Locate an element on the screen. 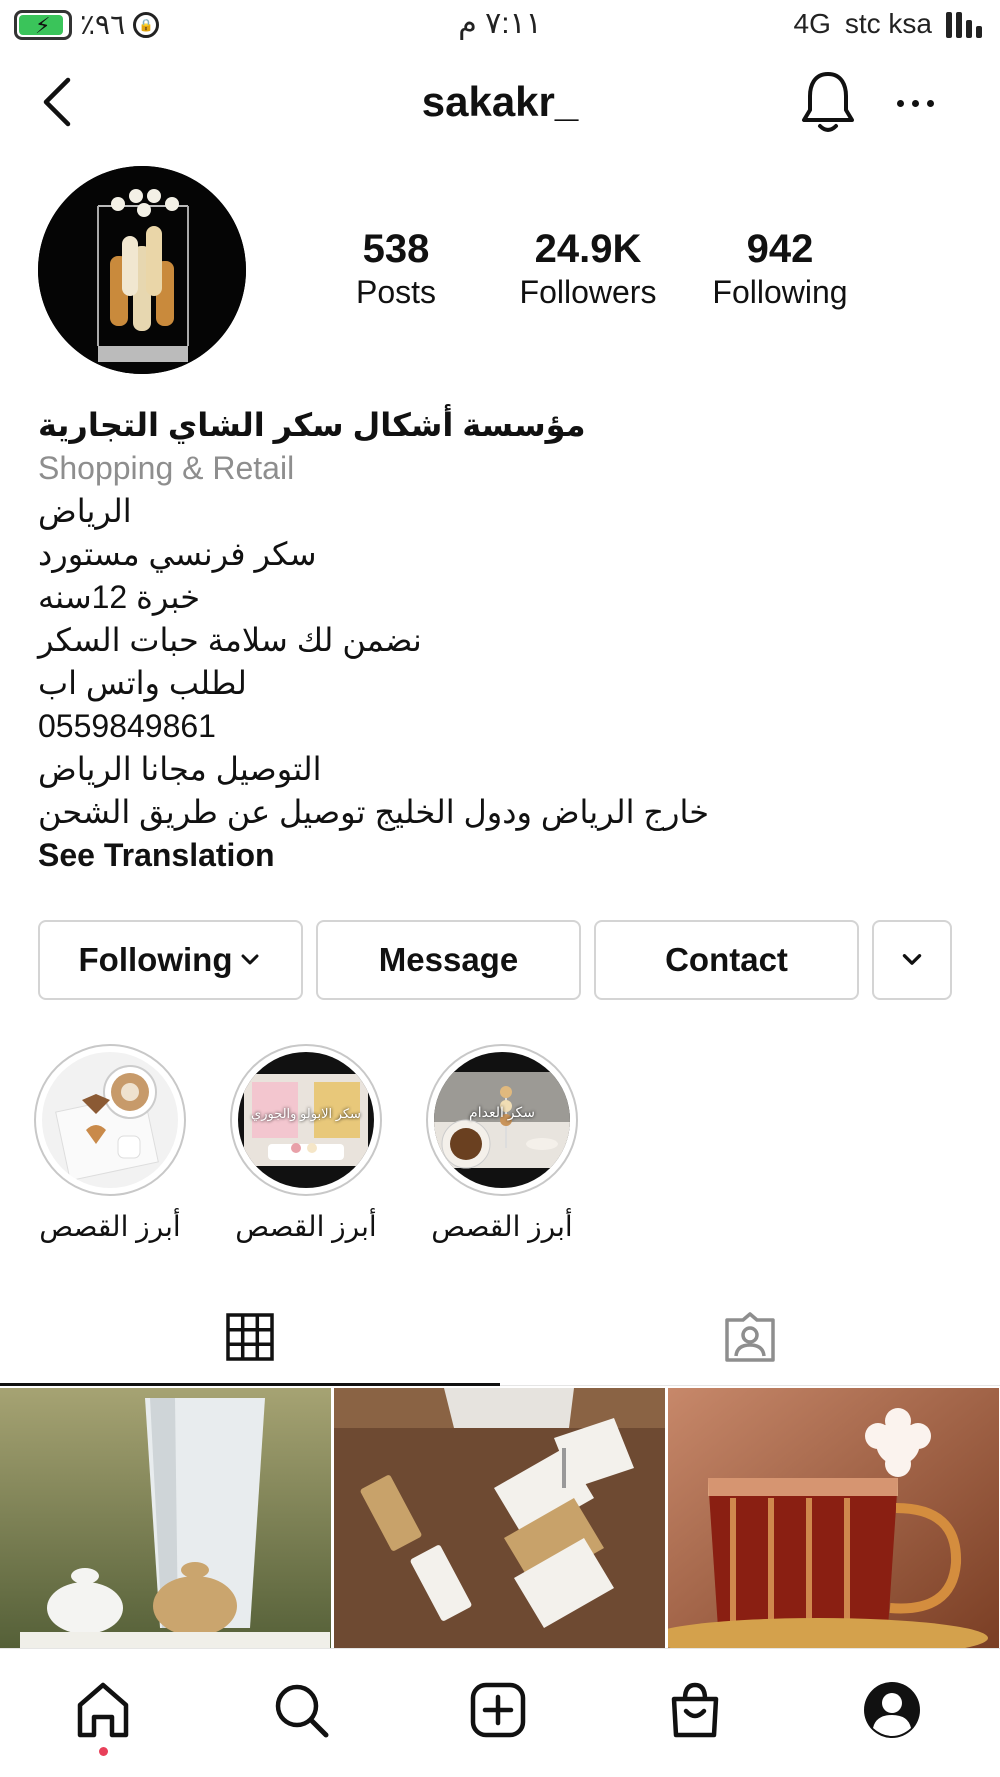 This screenshot has height=1777, width=1000. highlight-cover: سكر العدام is located at coordinates (502, 1120).